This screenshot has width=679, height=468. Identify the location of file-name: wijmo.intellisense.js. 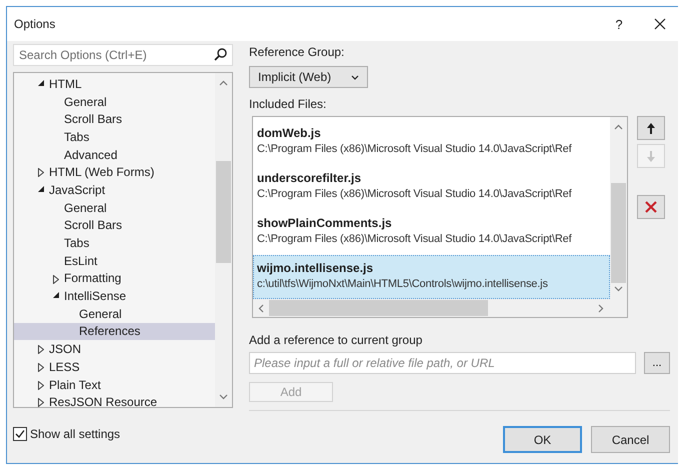
(315, 268).